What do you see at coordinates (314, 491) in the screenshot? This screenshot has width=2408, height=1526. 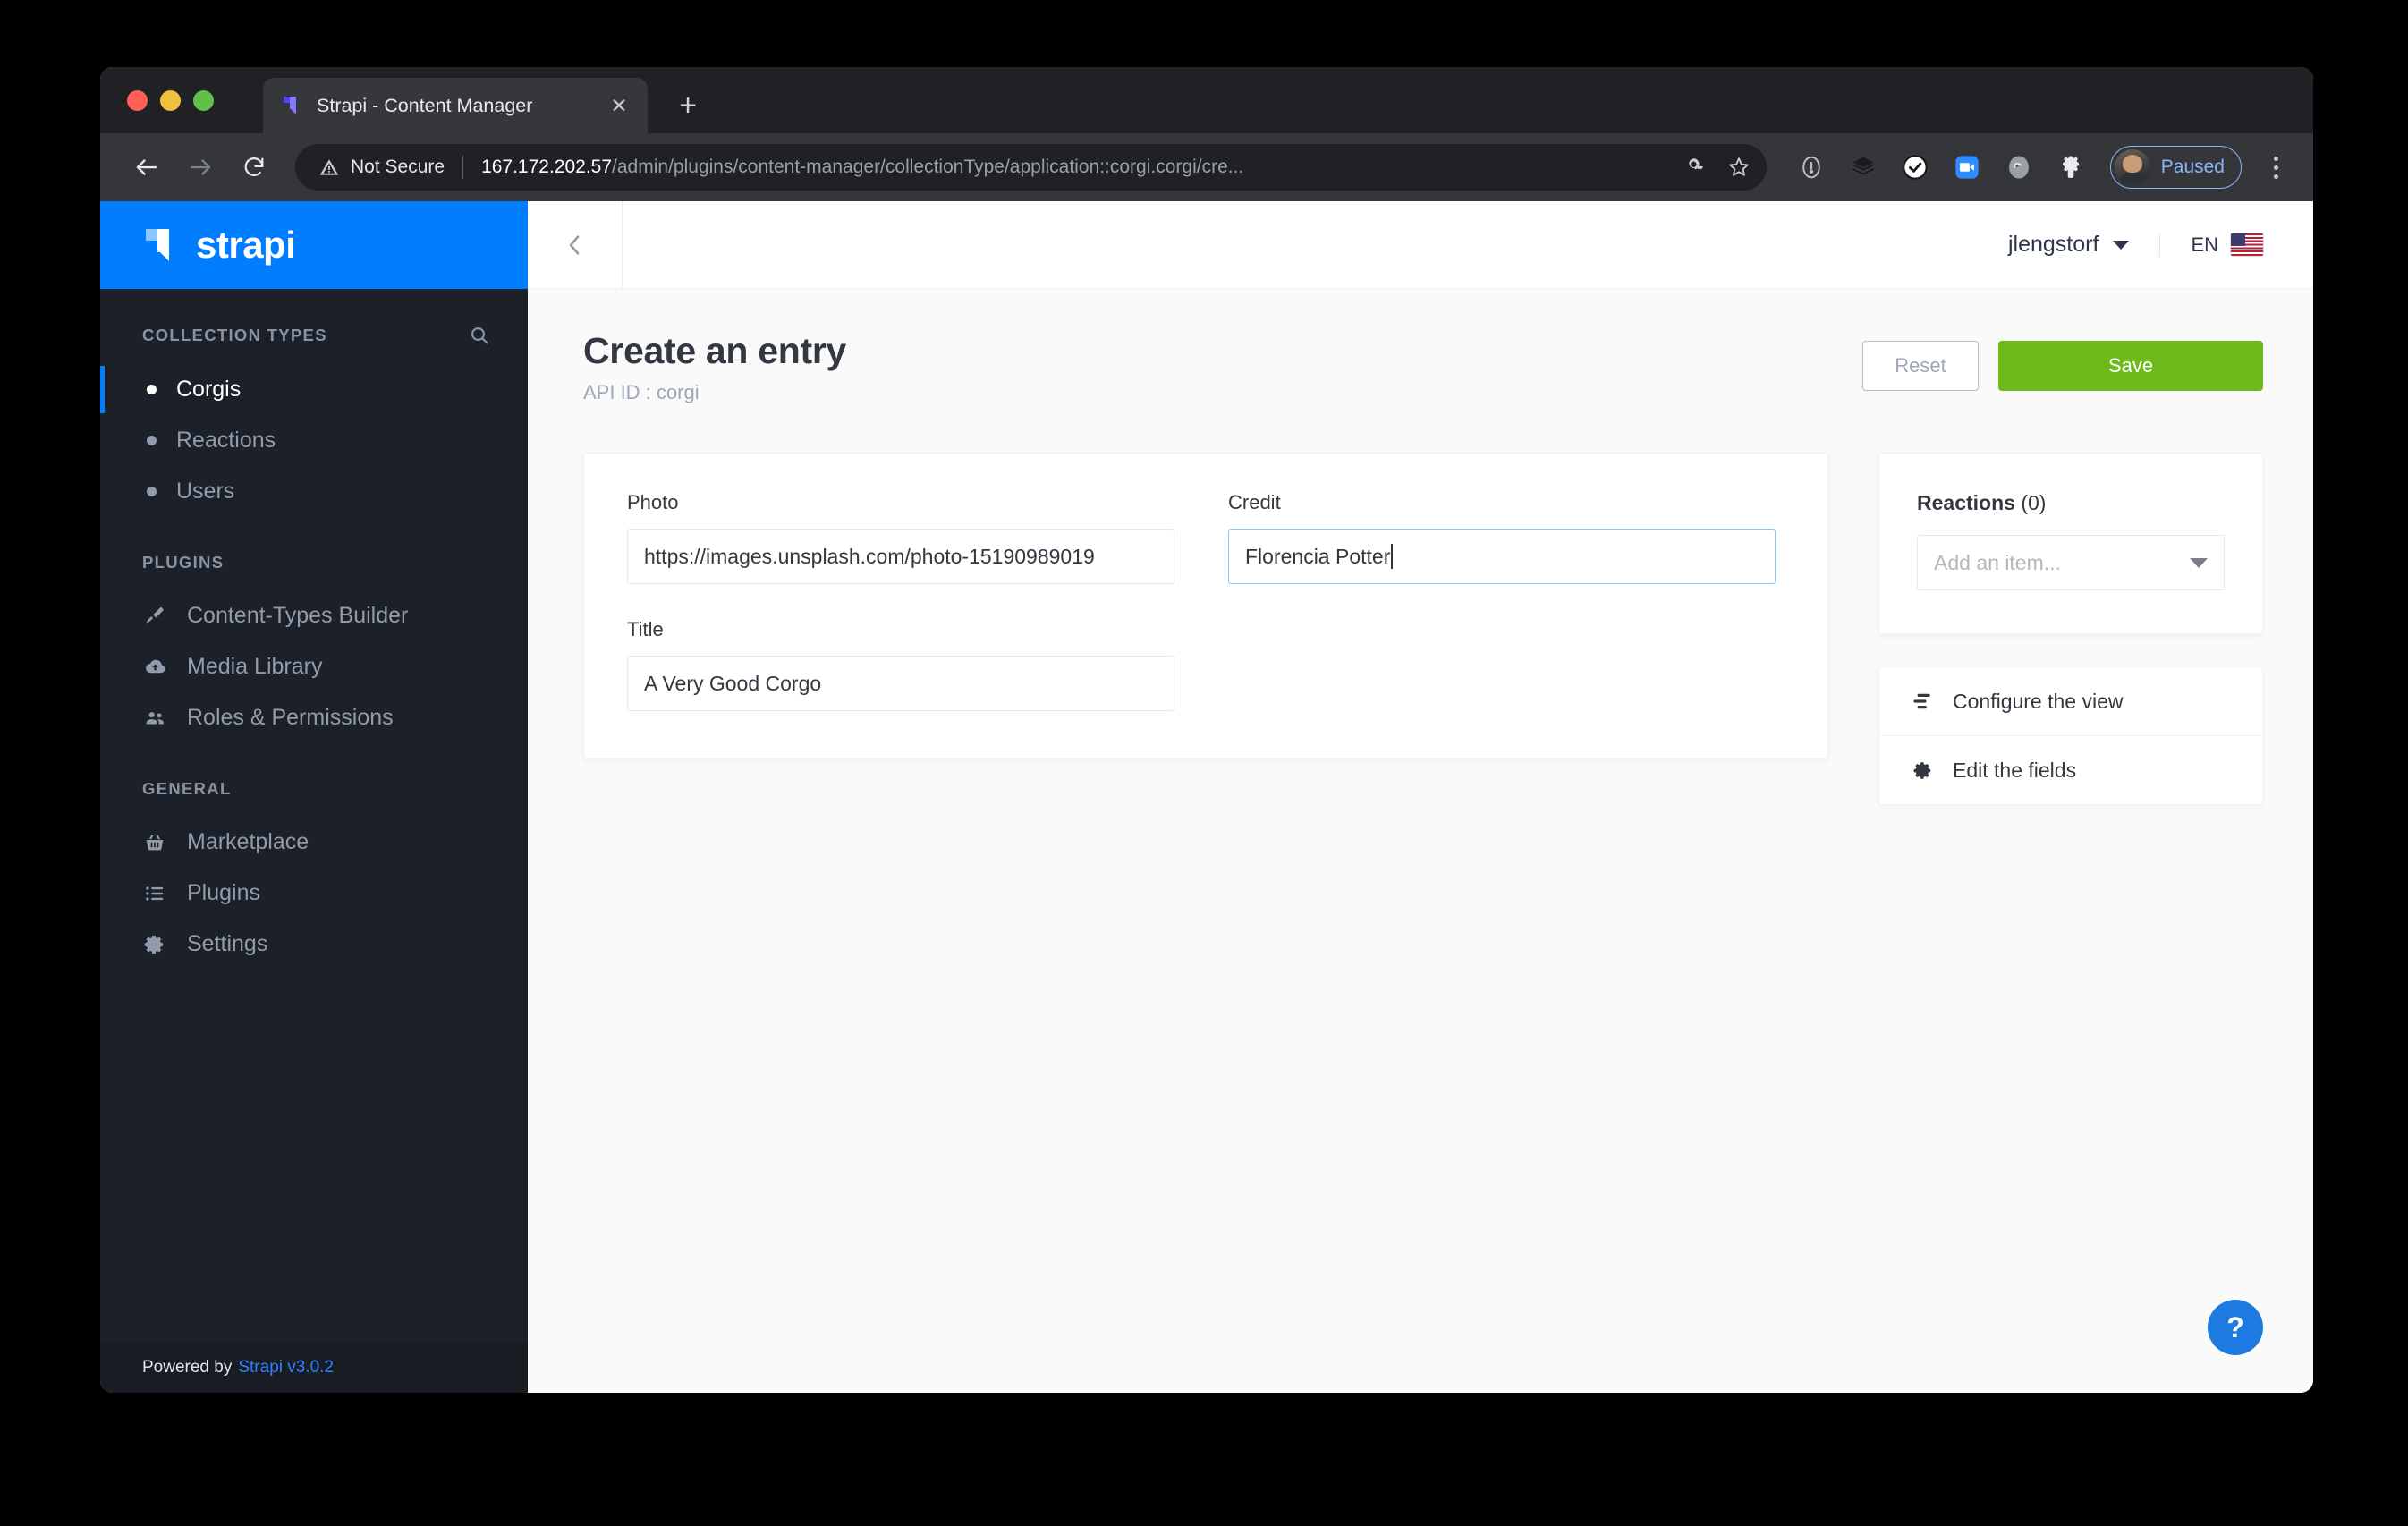 I see `sidebar-item-users: Users` at bounding box center [314, 491].